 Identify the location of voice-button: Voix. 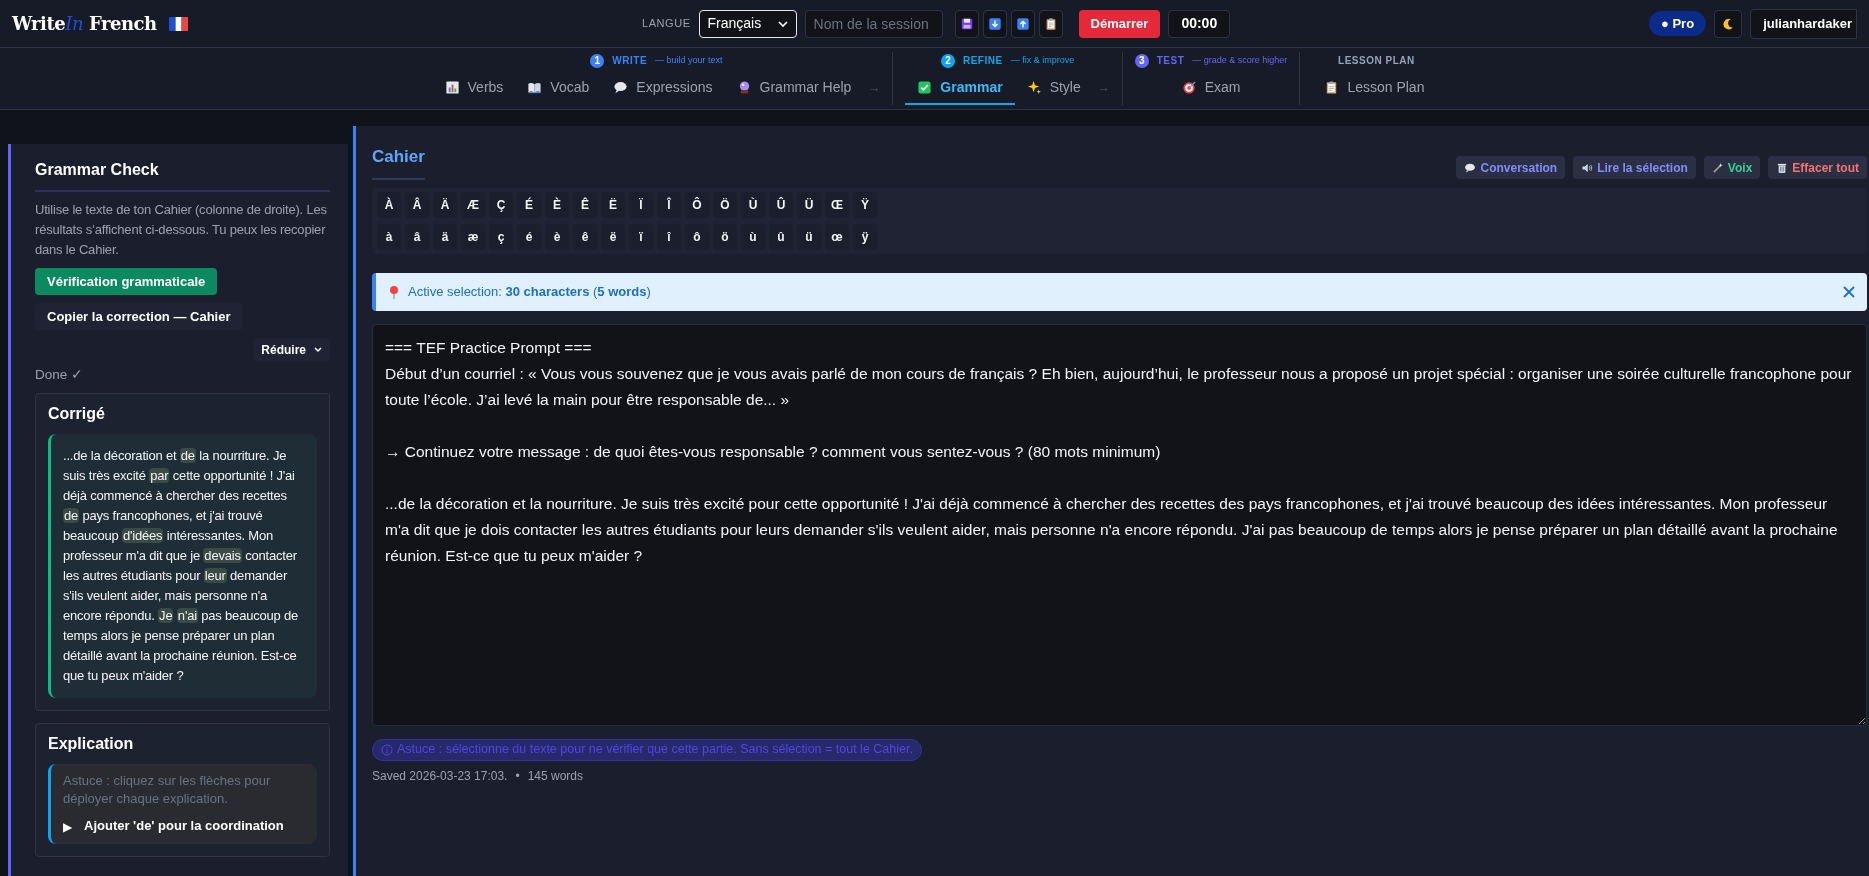
(1732, 167).